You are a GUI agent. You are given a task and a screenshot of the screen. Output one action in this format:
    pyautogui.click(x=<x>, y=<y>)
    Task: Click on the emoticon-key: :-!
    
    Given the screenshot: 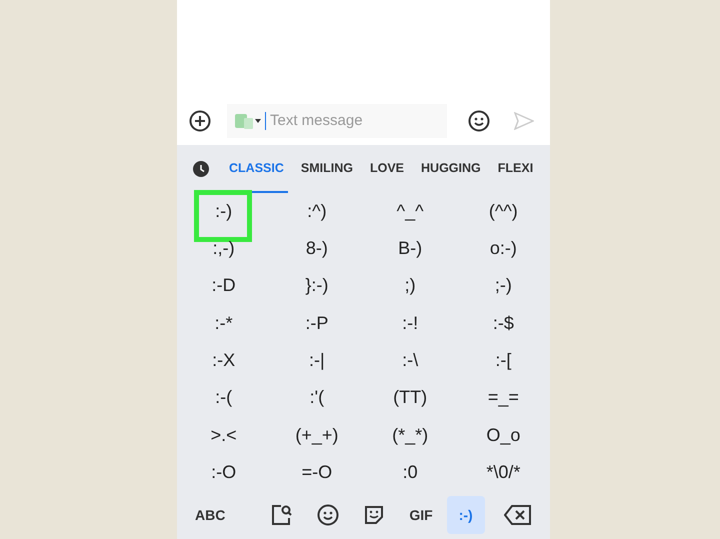 What is the action you would take?
    pyautogui.click(x=410, y=323)
    